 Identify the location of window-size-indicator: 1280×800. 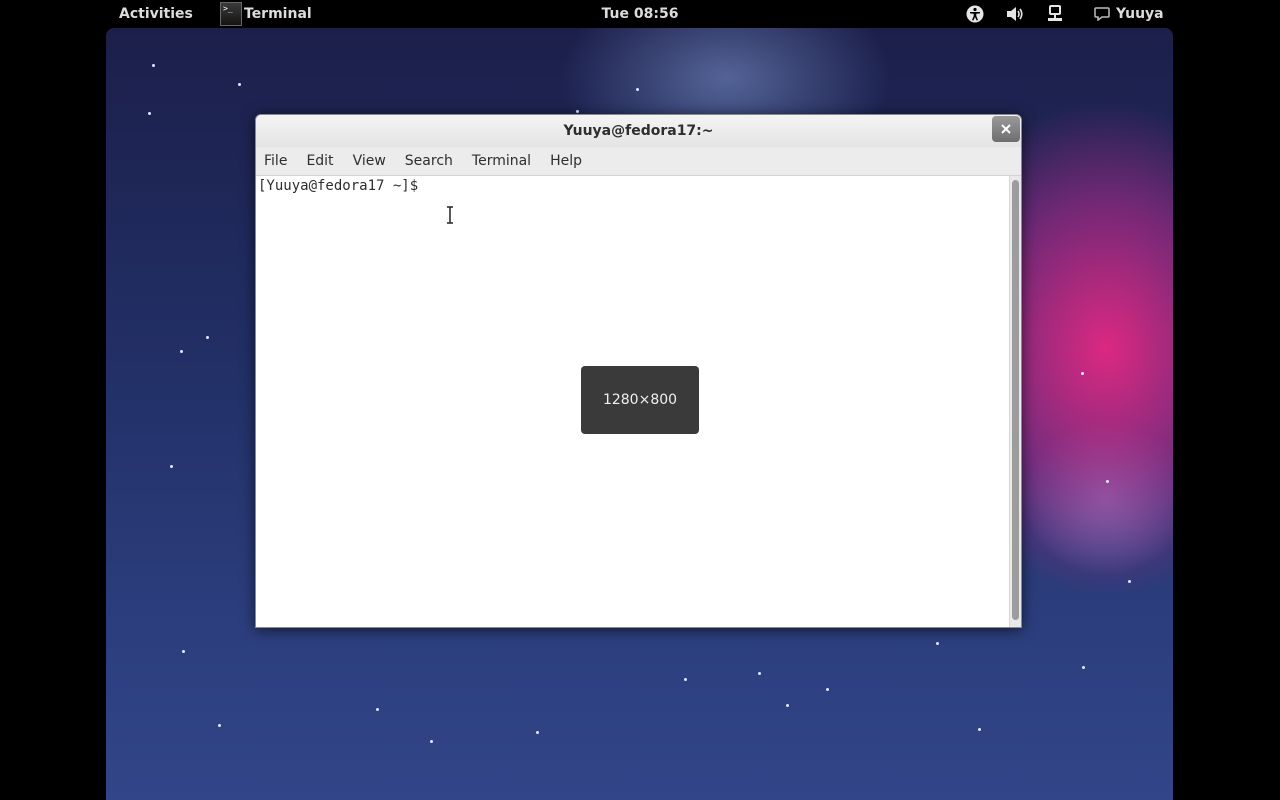
(640, 400).